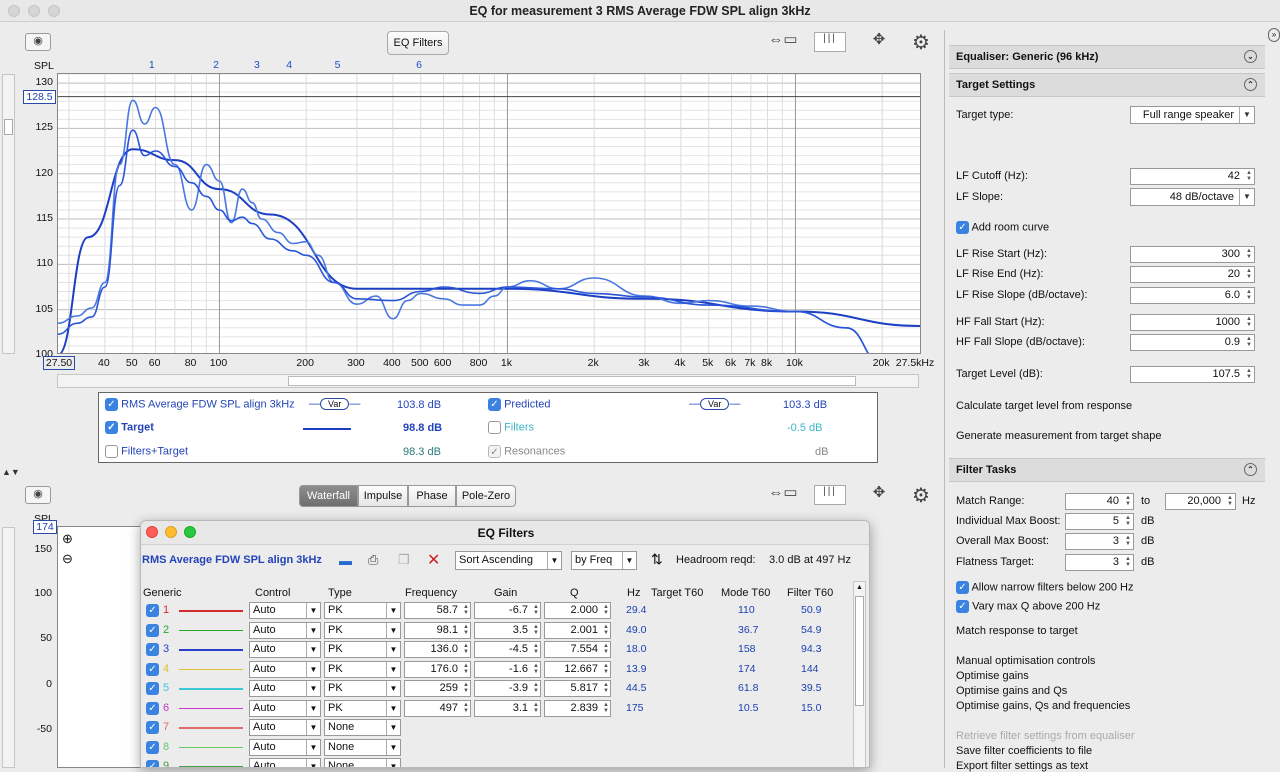 The height and width of the screenshot is (772, 1280). Describe the element at coordinates (1200, 501) in the screenshot. I see `match-range-to-input: 20,000 ▲ ▼` at that location.